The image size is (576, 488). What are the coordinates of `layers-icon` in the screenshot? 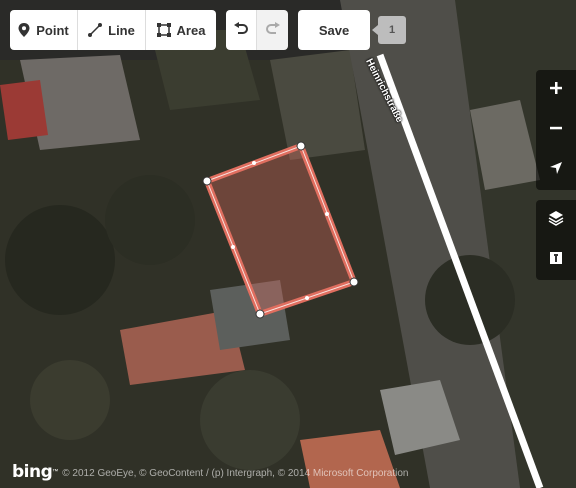 It's located at (556, 220).